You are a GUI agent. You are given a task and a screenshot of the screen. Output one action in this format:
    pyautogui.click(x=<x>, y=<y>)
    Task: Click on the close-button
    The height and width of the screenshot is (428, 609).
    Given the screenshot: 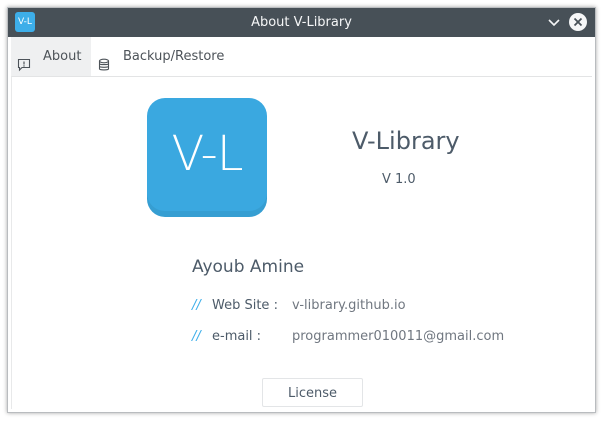 What is the action you would take?
    pyautogui.click(x=578, y=22)
    